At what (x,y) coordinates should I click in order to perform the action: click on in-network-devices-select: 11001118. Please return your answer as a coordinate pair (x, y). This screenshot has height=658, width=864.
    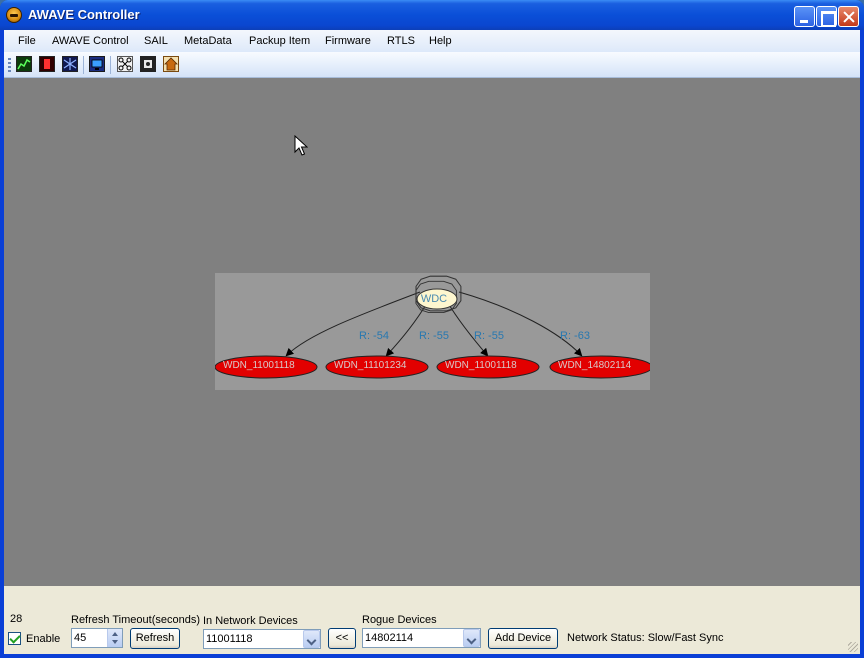
    Looking at the image, I should click on (262, 639).